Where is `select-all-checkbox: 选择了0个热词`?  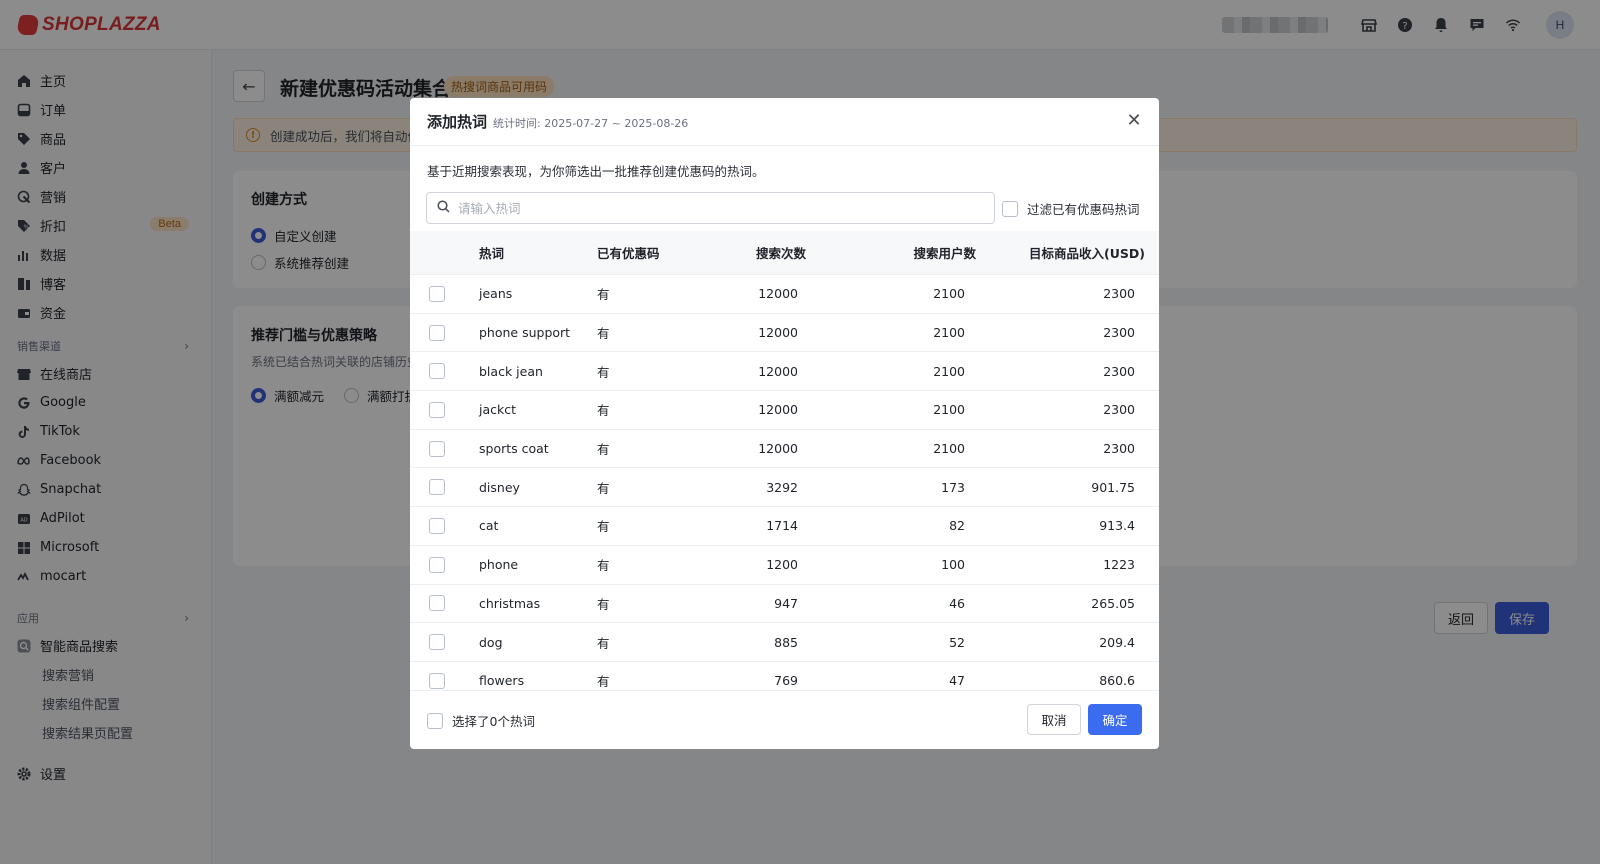 select-all-checkbox: 选择了0个热词 is located at coordinates (481, 720).